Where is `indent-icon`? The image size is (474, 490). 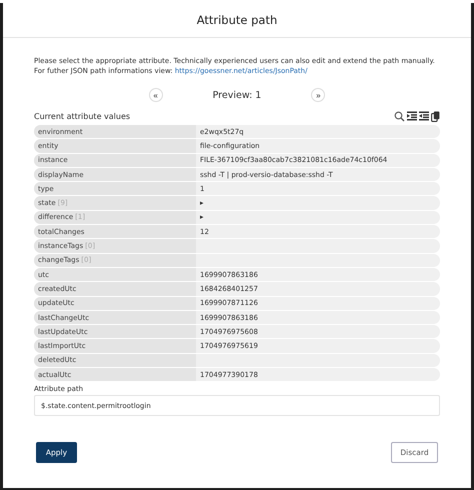 indent-icon is located at coordinates (412, 116).